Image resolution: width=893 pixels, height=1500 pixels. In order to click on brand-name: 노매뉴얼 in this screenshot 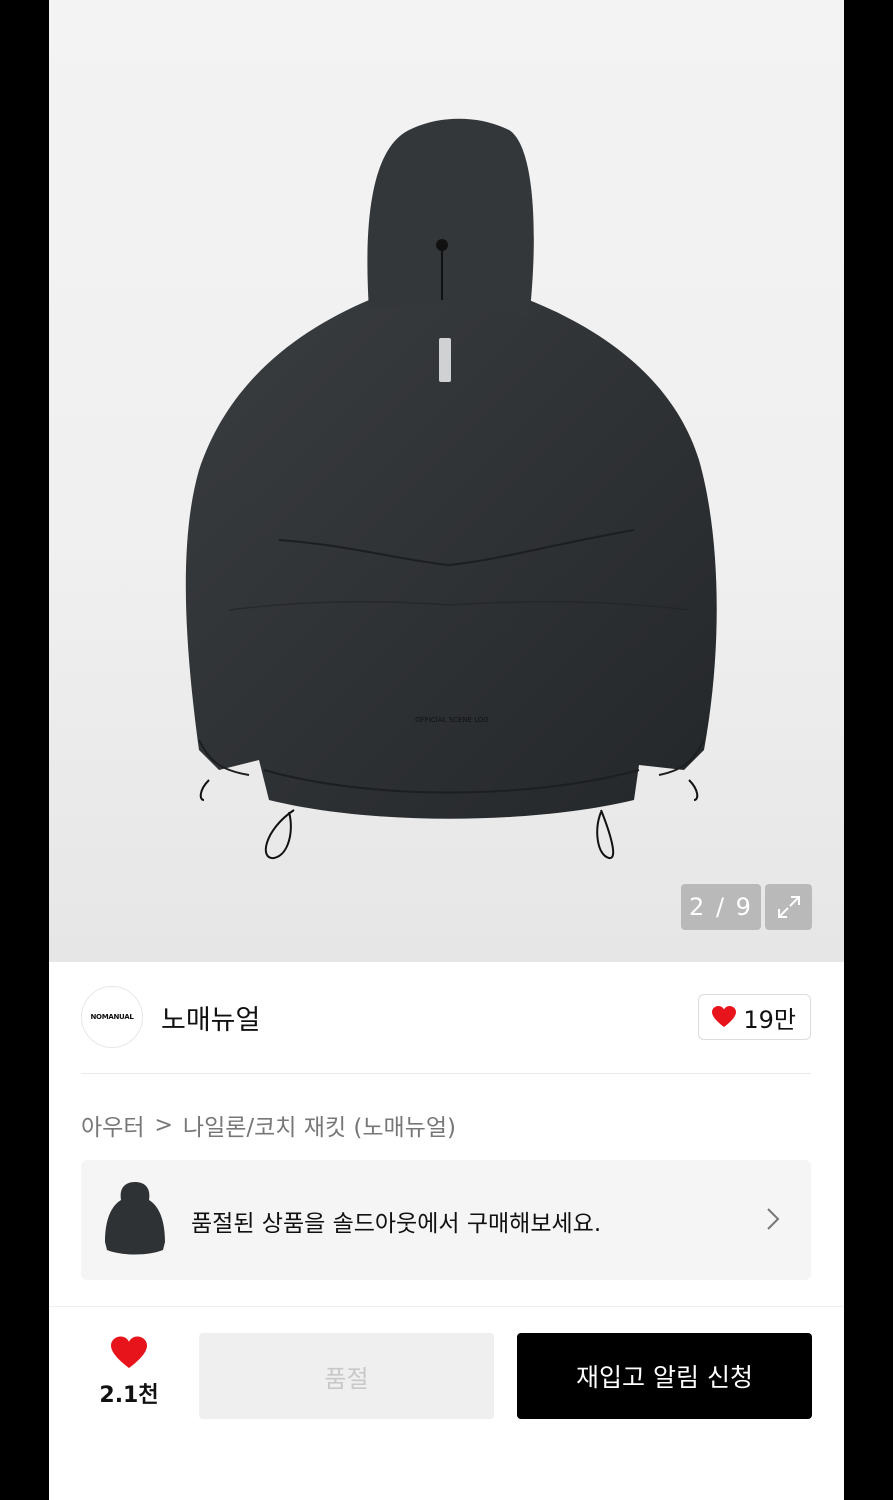, I will do `click(210, 1017)`.